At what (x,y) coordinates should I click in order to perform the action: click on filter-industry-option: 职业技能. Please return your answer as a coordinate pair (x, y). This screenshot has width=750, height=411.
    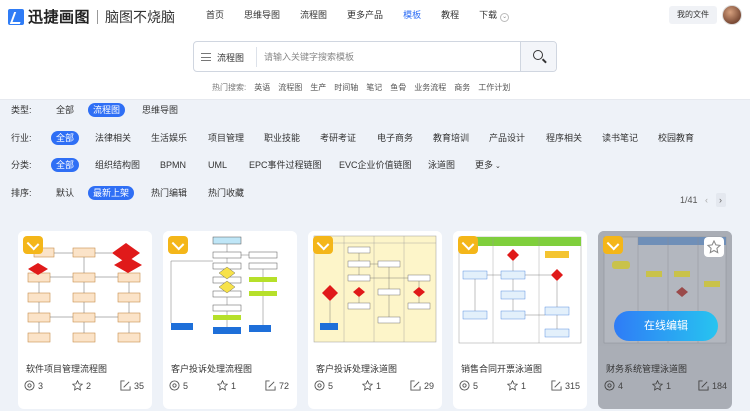
    Looking at the image, I should click on (282, 138).